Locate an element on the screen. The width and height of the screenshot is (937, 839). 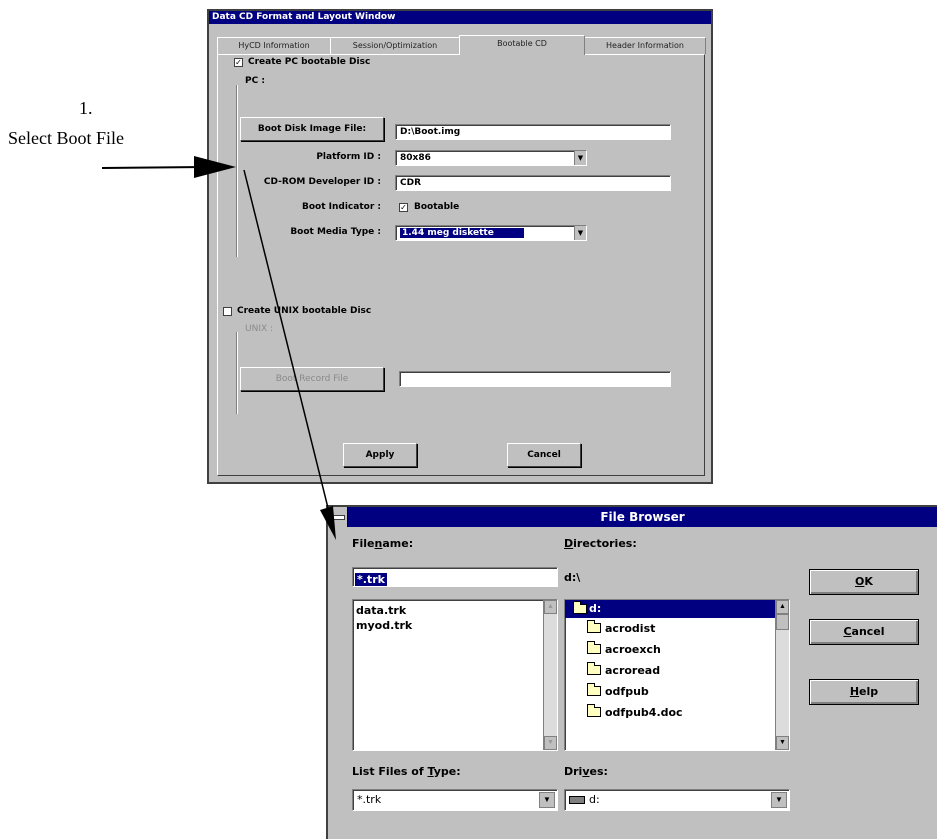
link-arrowhead is located at coordinates (328, 523).